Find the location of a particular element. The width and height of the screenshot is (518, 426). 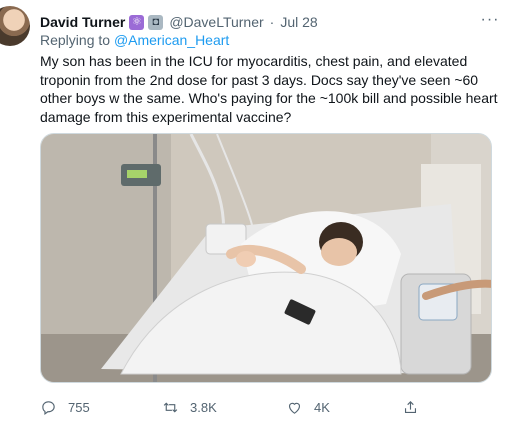

avatar is located at coordinates (15, 26).